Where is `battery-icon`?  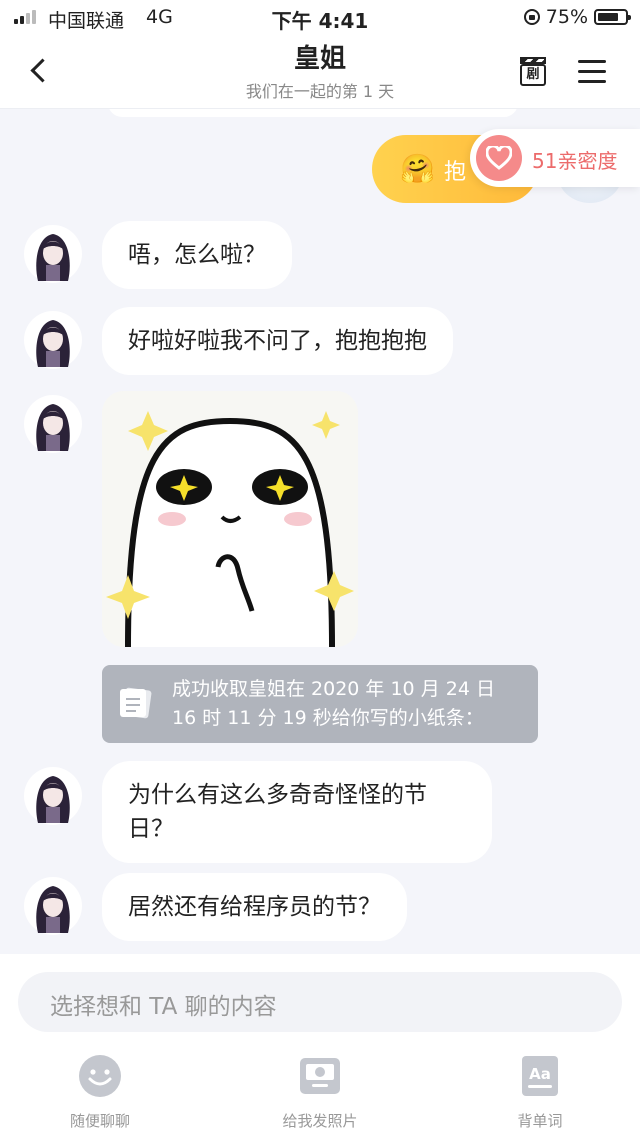 battery-icon is located at coordinates (612, 17).